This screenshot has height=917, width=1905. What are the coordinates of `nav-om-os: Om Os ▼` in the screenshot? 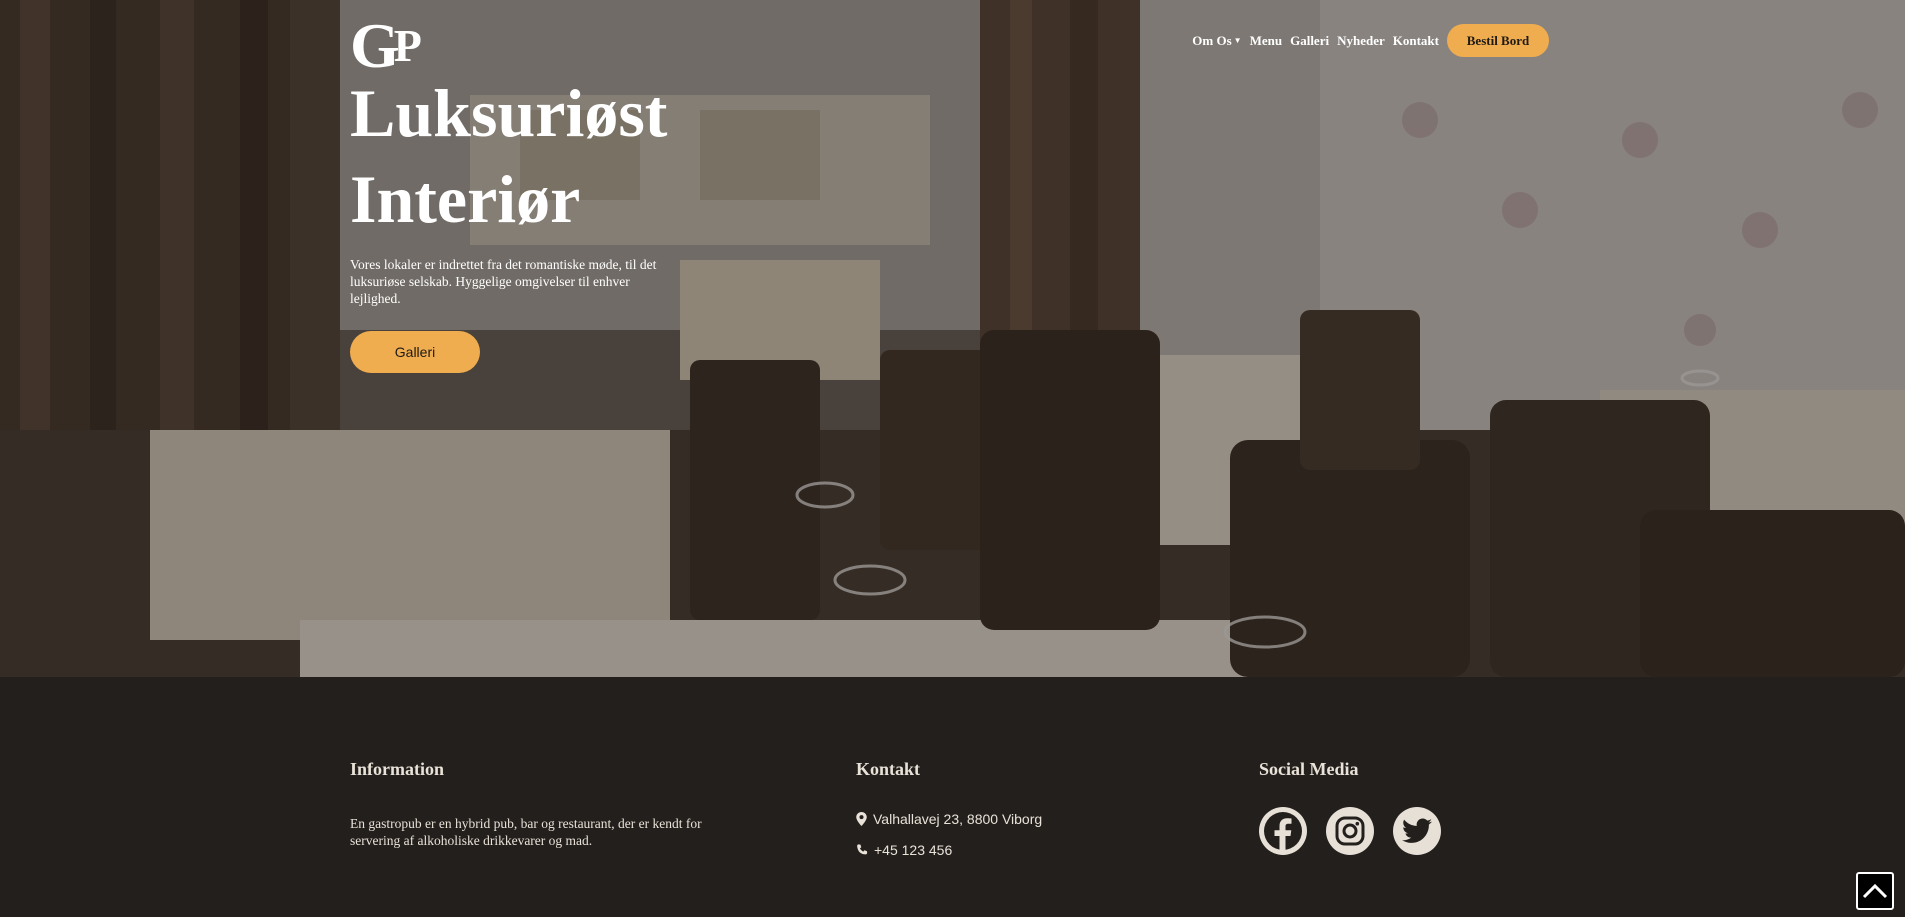 It's located at (1216, 41).